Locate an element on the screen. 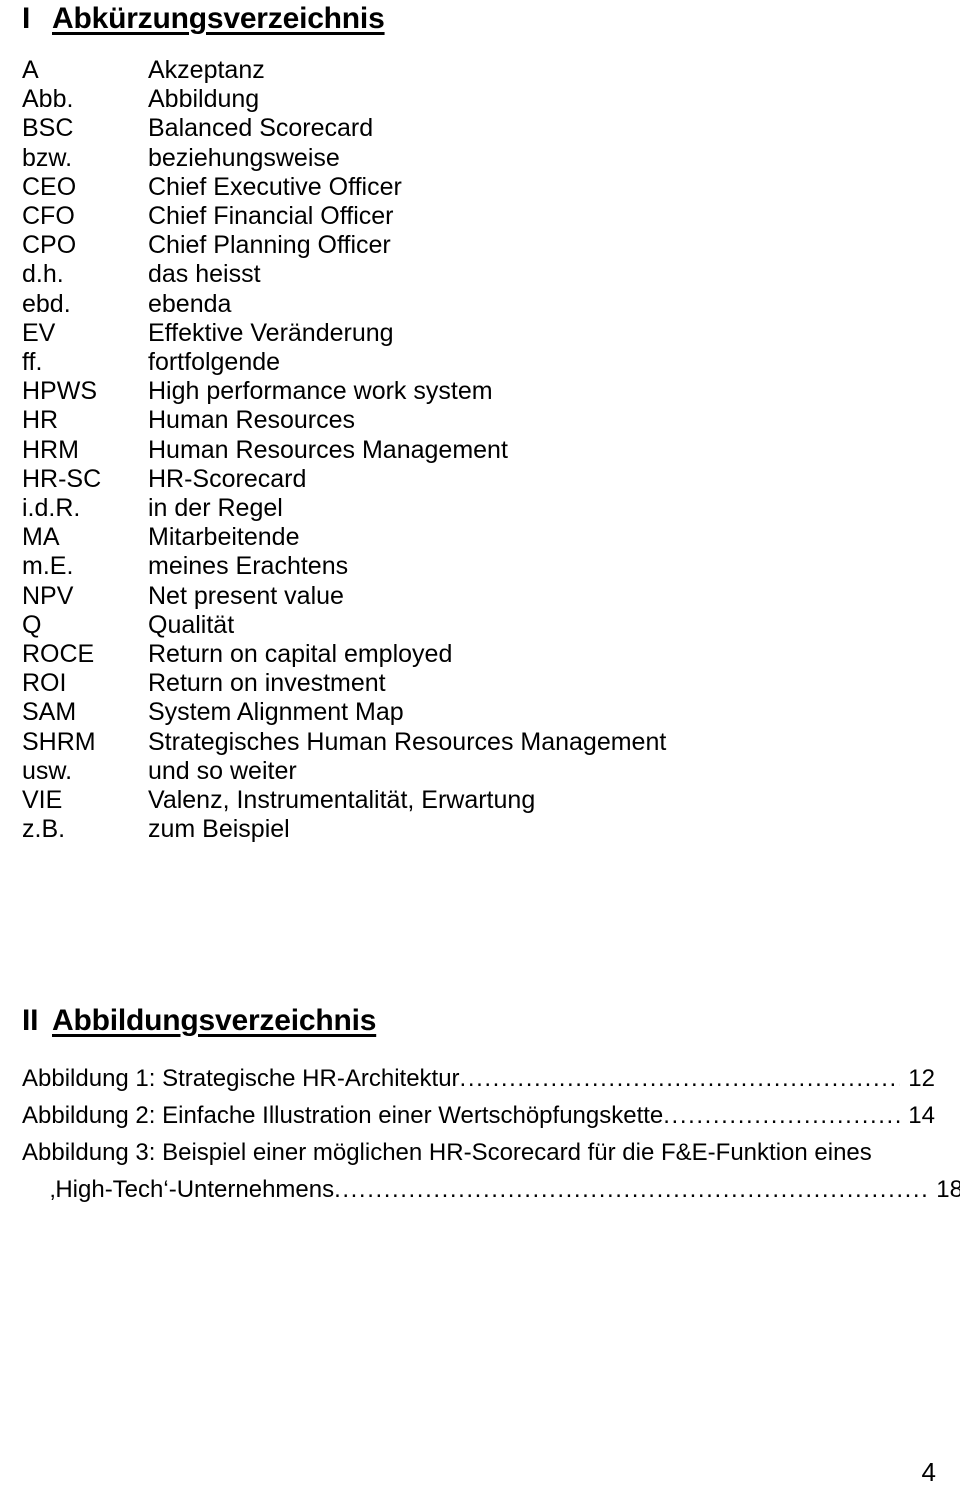 The image size is (960, 1509). abbreviation-row: ebd. ebenda is located at coordinates (477, 304).